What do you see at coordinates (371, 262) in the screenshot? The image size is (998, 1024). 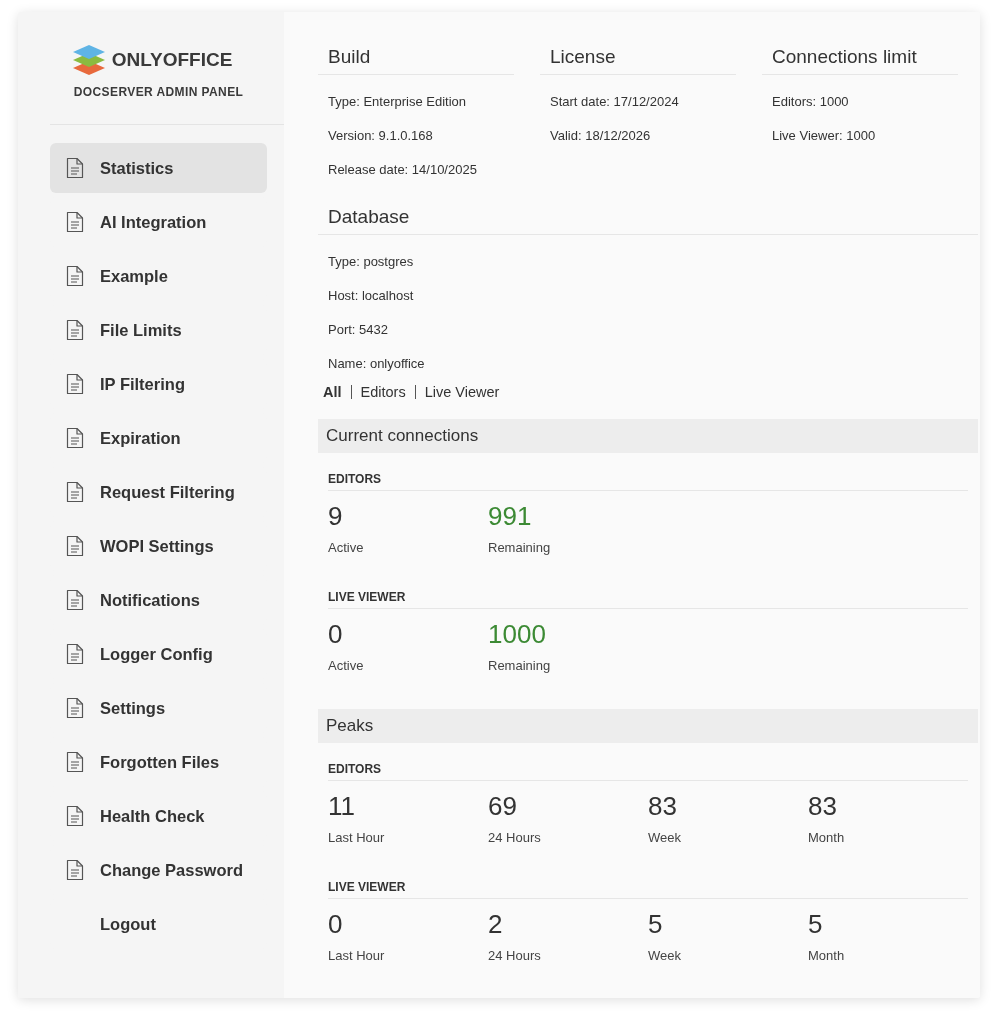 I see `info-text: Type: postgres` at bounding box center [371, 262].